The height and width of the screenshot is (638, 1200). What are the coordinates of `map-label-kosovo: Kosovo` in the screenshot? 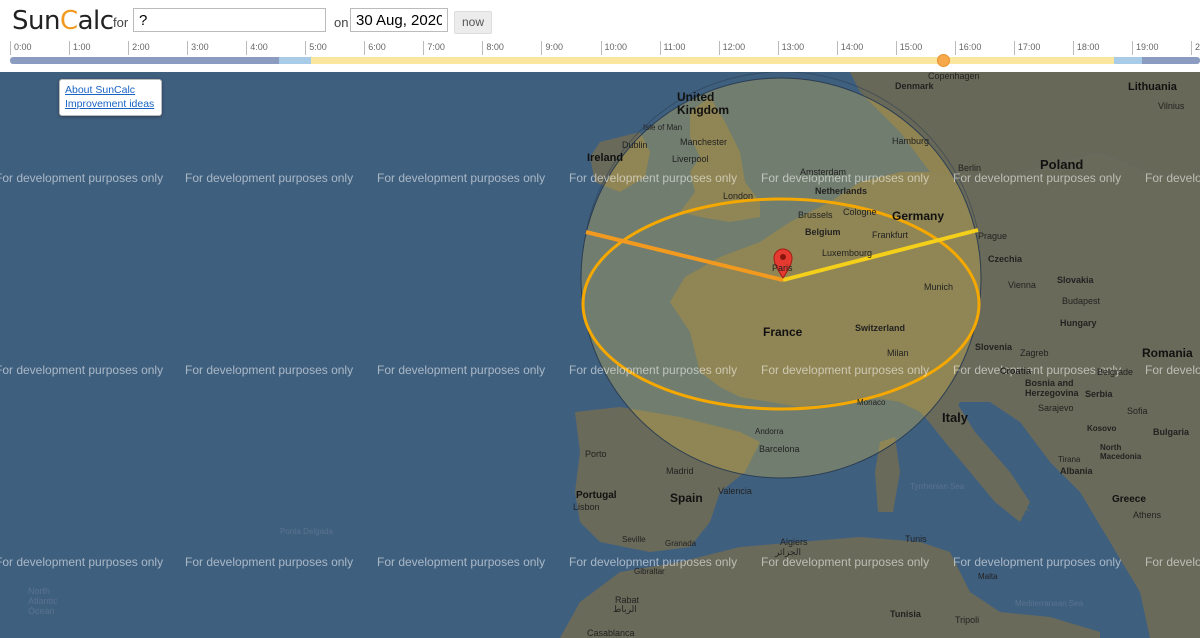 It's located at (1101, 428).